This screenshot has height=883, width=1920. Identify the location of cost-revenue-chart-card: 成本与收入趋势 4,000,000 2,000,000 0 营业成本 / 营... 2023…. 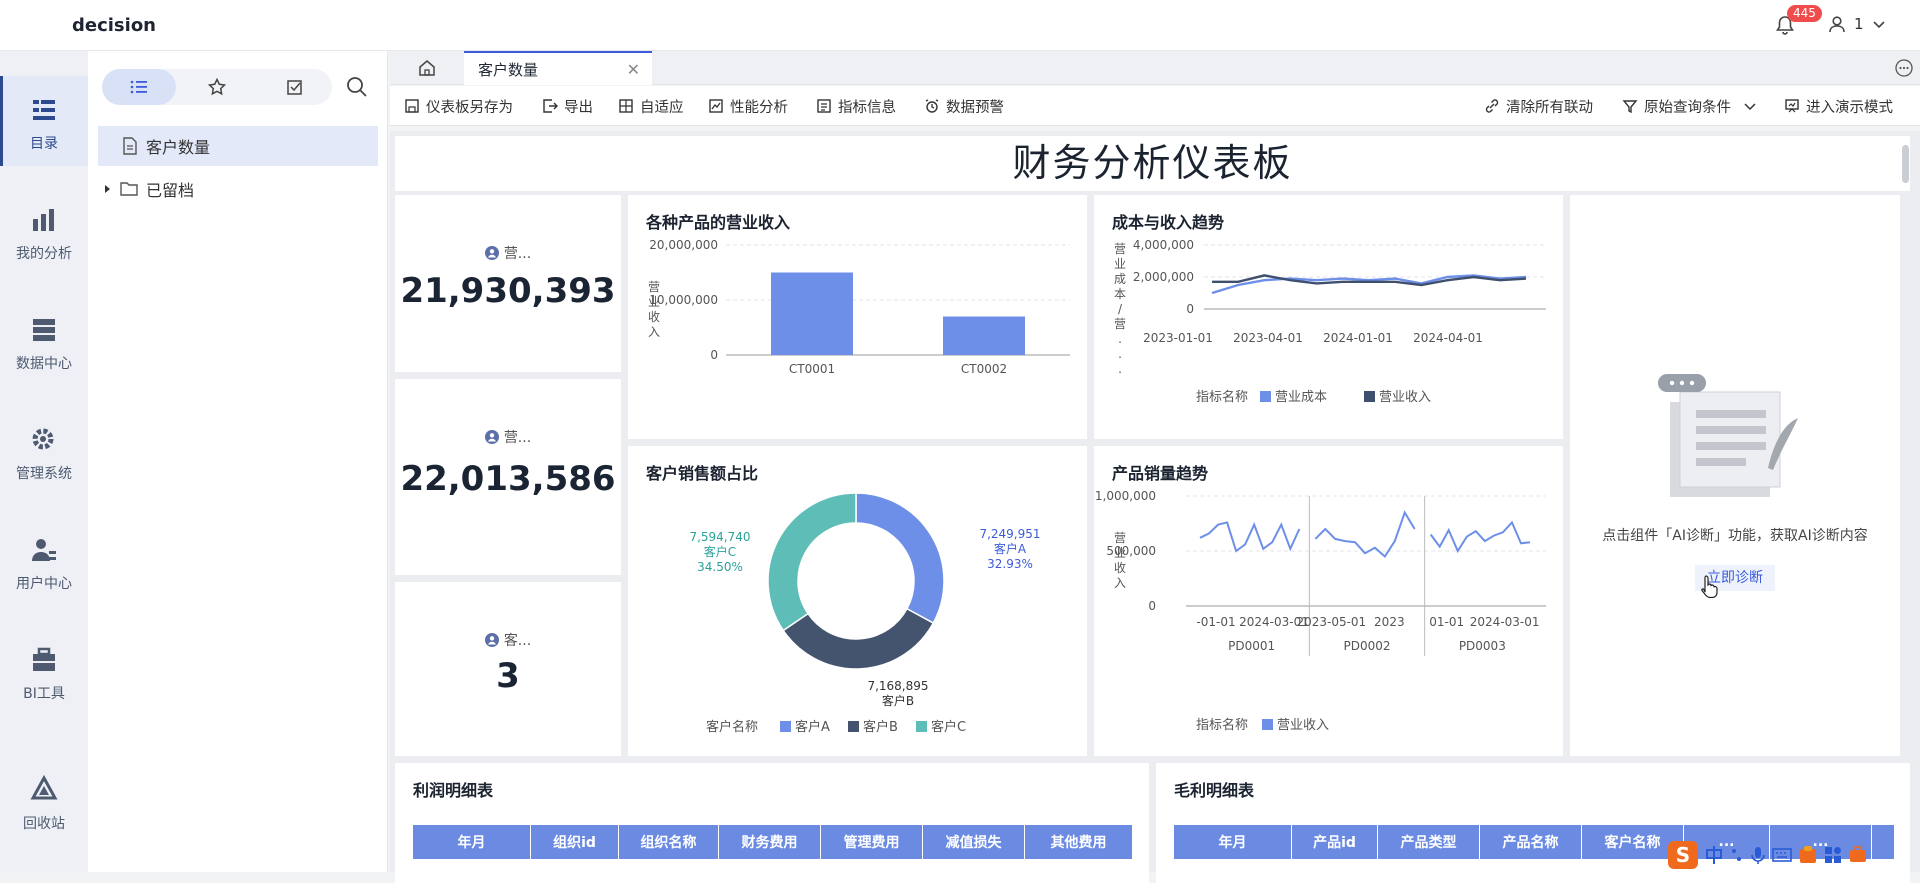
(1328, 317).